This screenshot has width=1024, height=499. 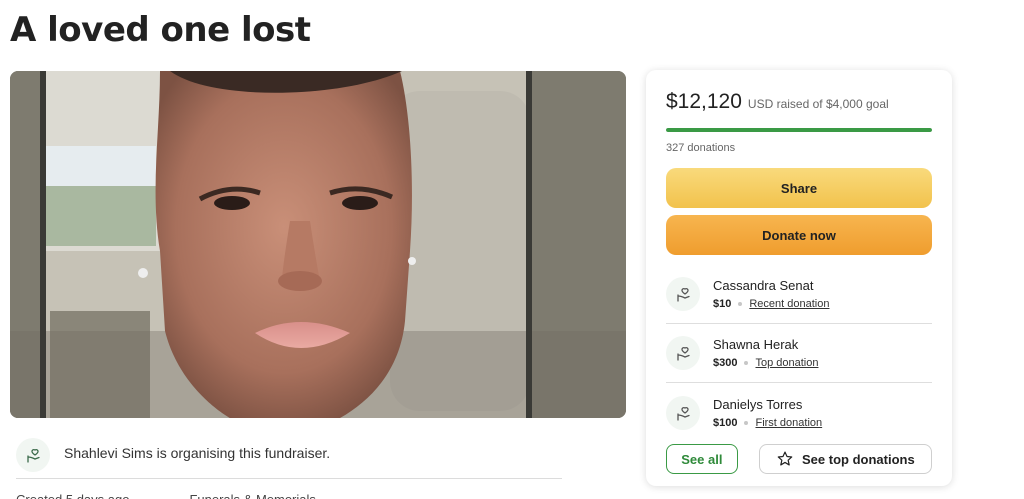 I want to click on donor-item: Shawna Herak $300 Top donation, so click(x=799, y=353).